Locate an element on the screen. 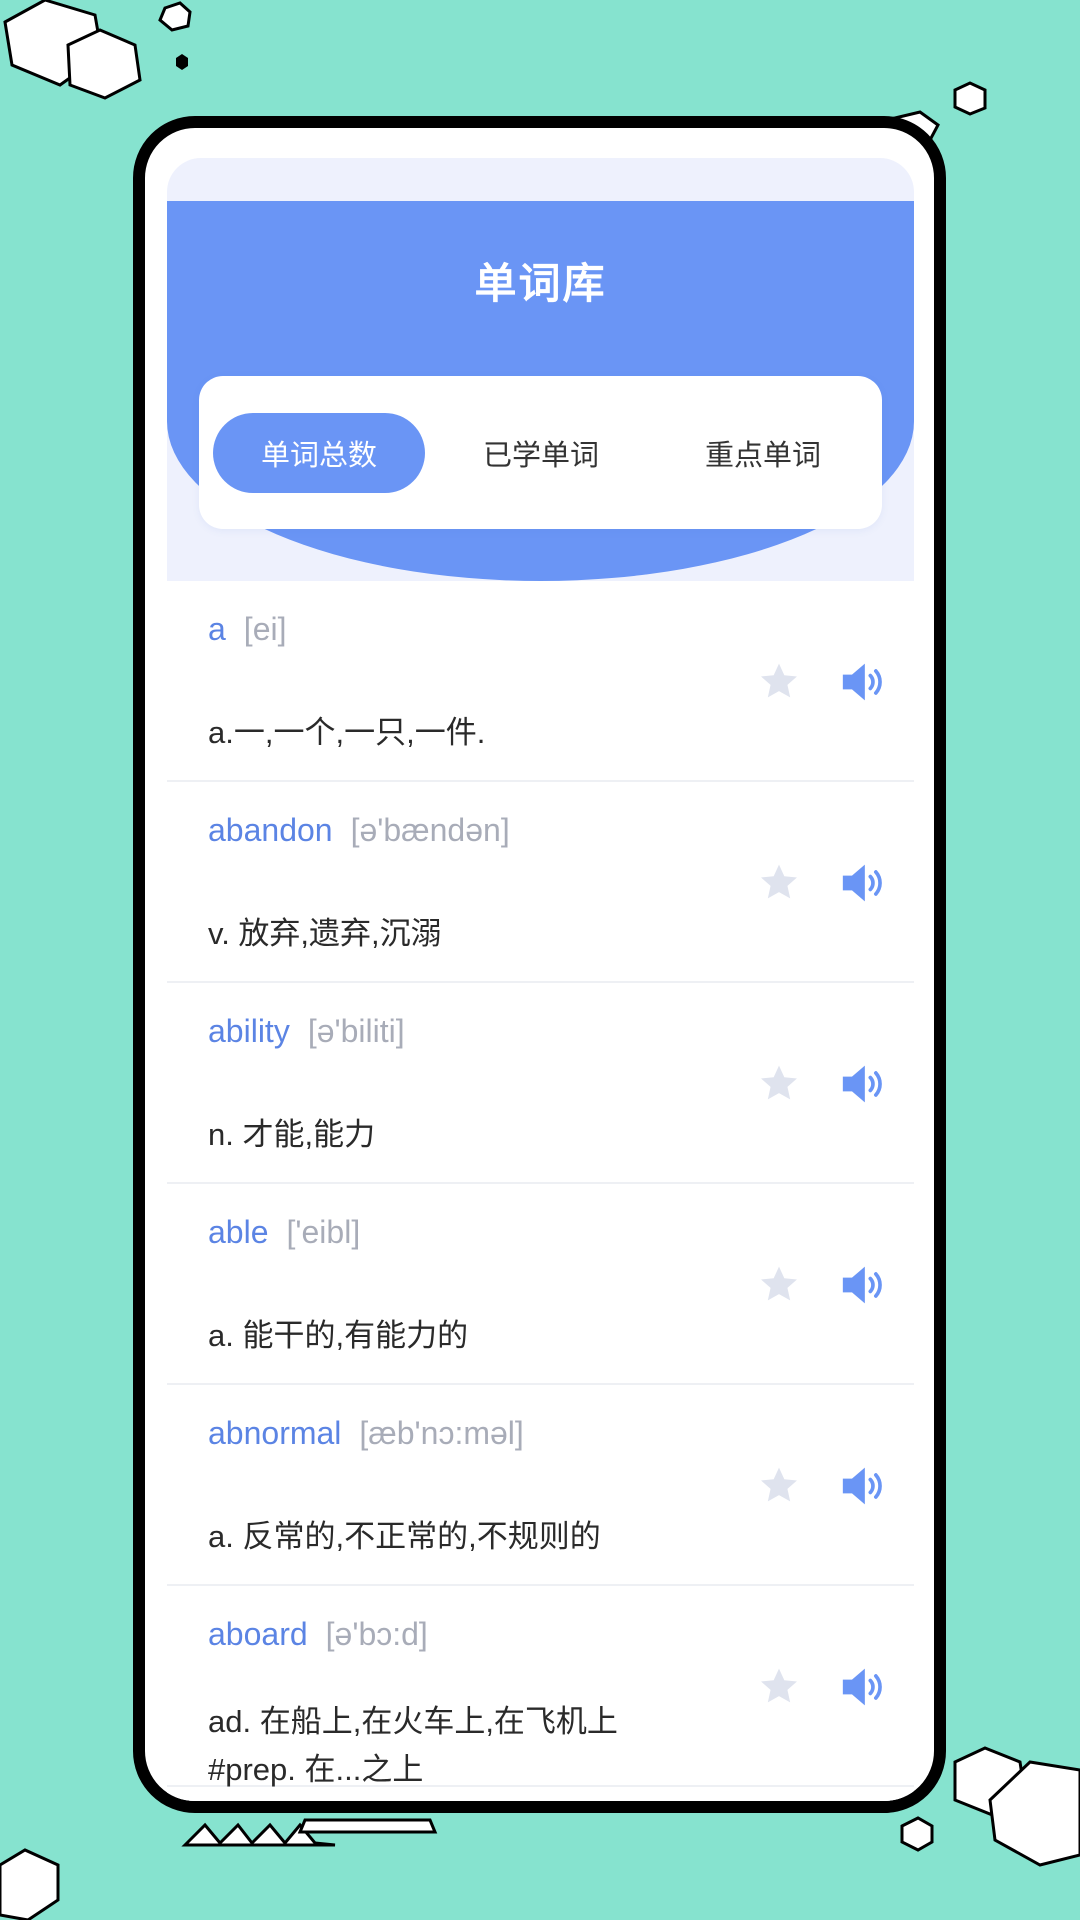  word-heading: able ['eibl] is located at coordinates (284, 1232).